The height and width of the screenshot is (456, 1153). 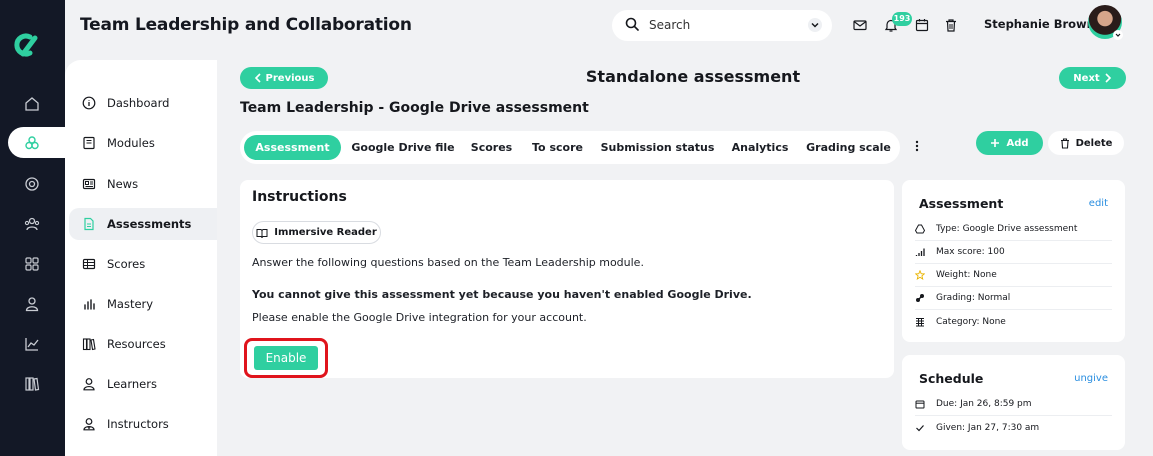 I want to click on apps-grid-icon, so click(x=32, y=264).